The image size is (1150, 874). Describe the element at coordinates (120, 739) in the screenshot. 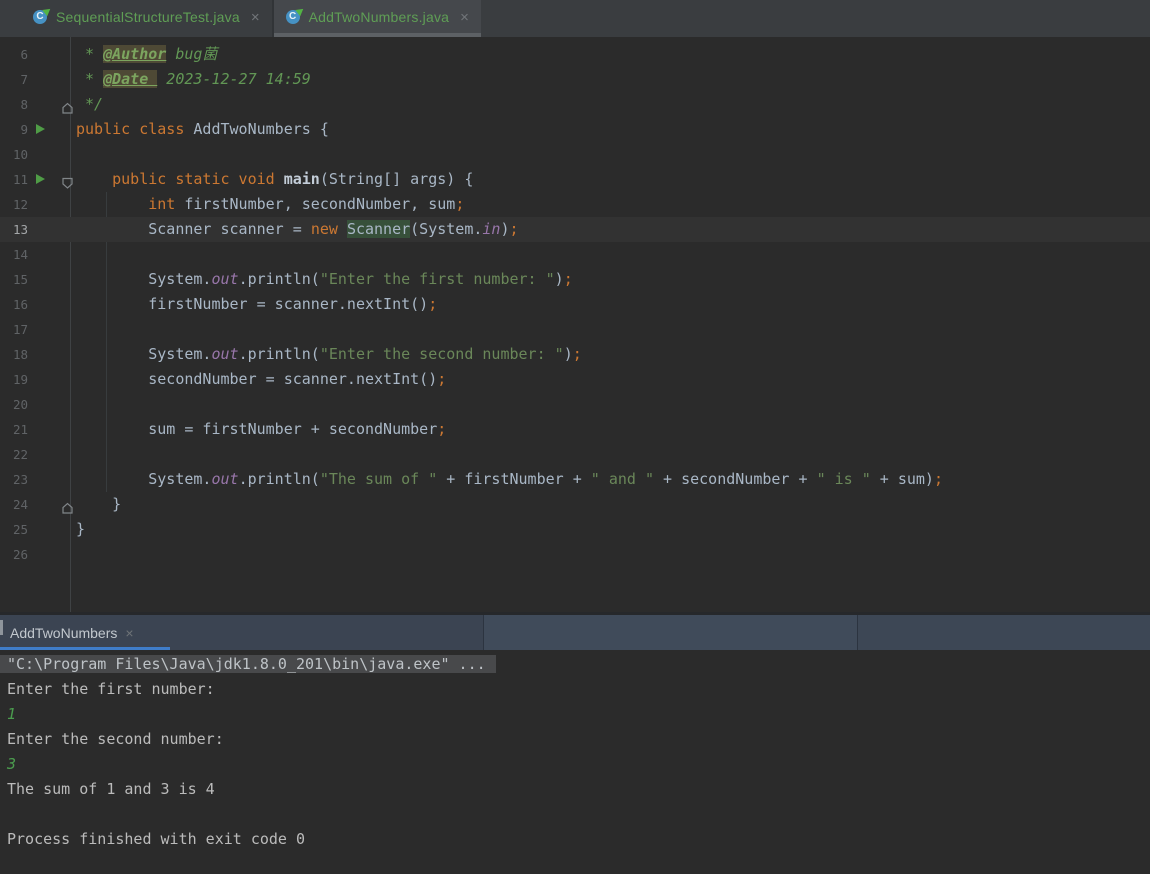

I see `console-output-text: Enter the second number:` at that location.